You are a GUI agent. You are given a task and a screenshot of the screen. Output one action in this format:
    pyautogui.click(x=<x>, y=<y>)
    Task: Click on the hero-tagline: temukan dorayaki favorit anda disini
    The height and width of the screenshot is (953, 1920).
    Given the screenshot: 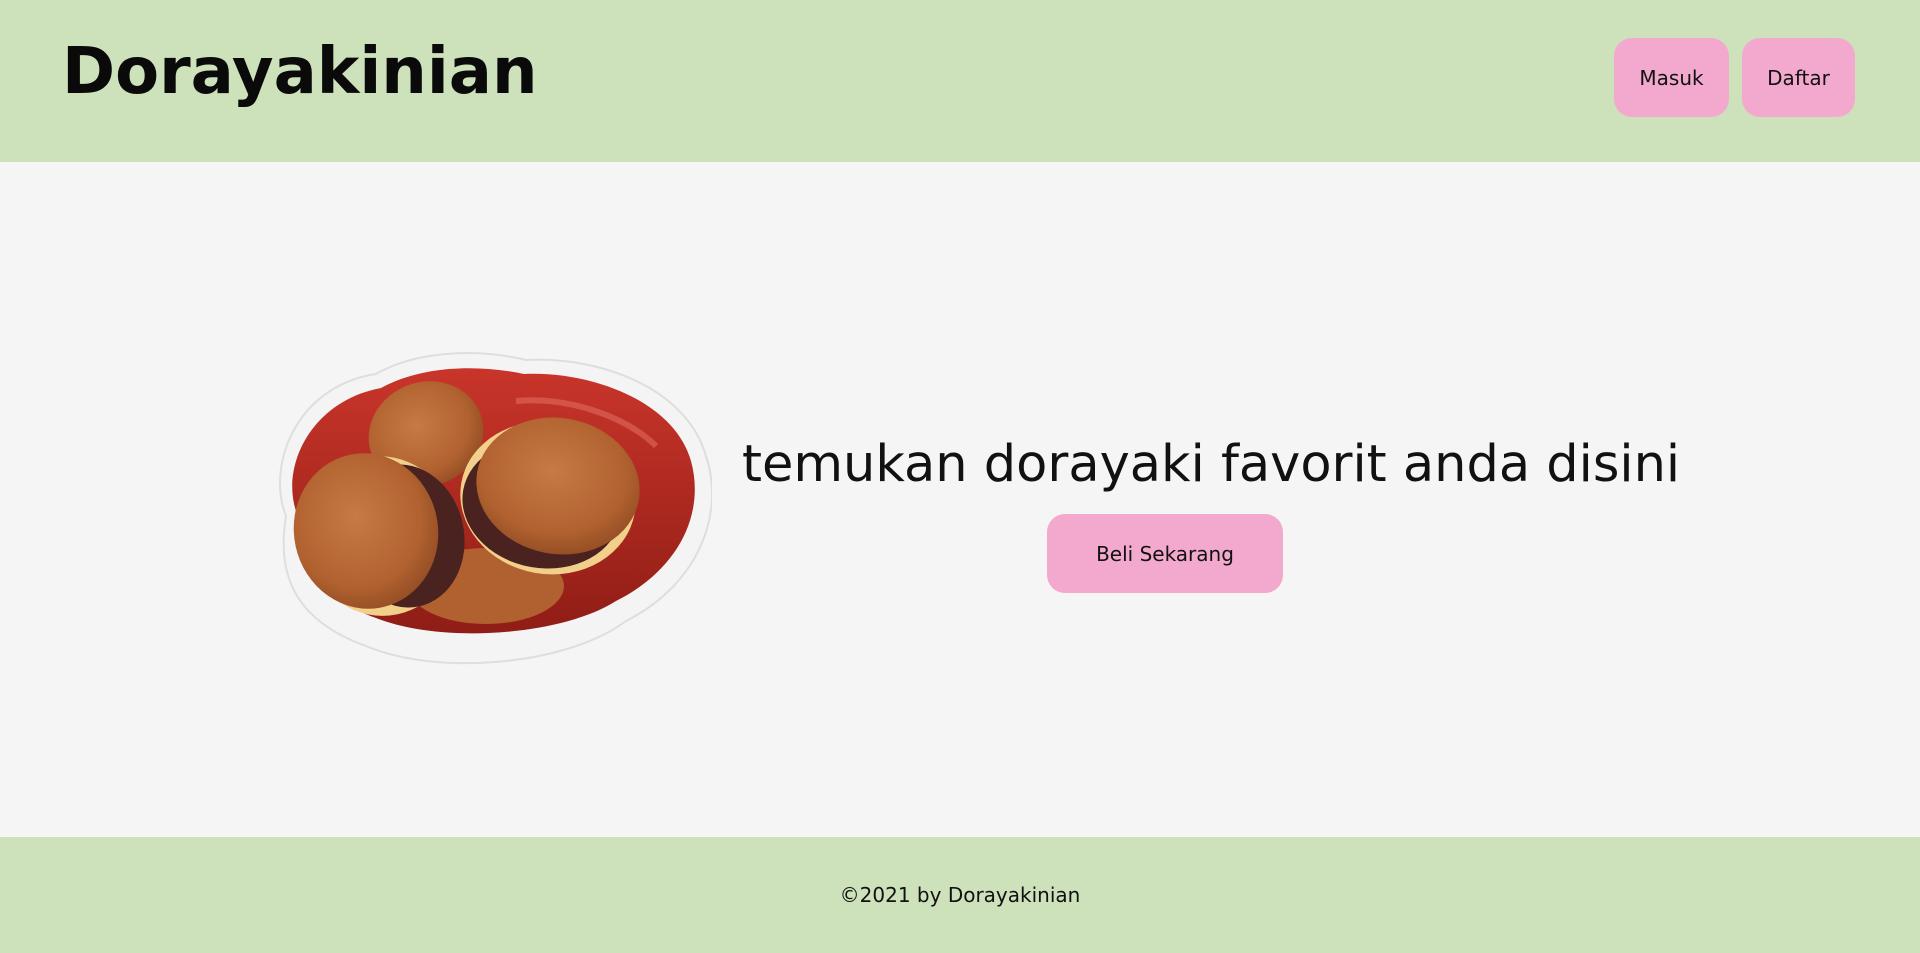 What is the action you would take?
    pyautogui.click(x=1211, y=464)
    